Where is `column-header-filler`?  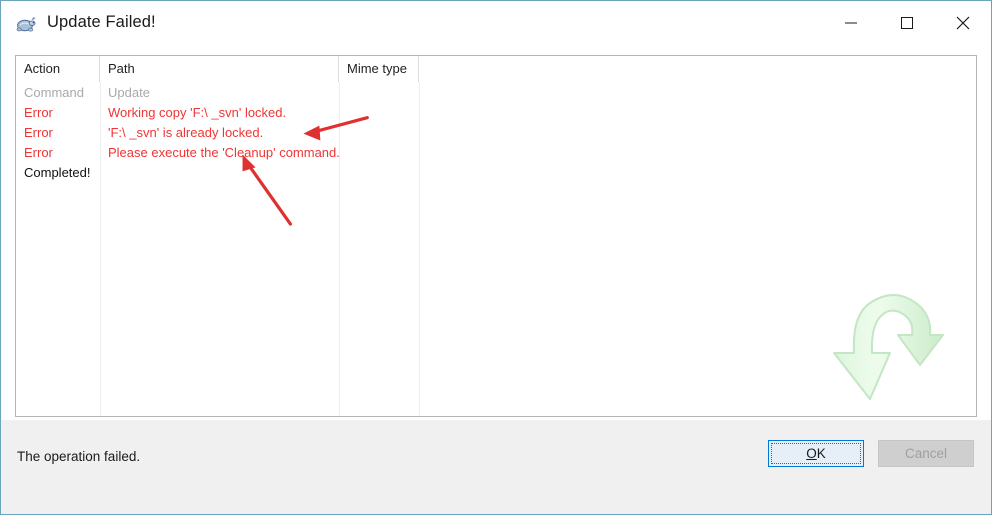
column-header-filler is located at coordinates (697, 69).